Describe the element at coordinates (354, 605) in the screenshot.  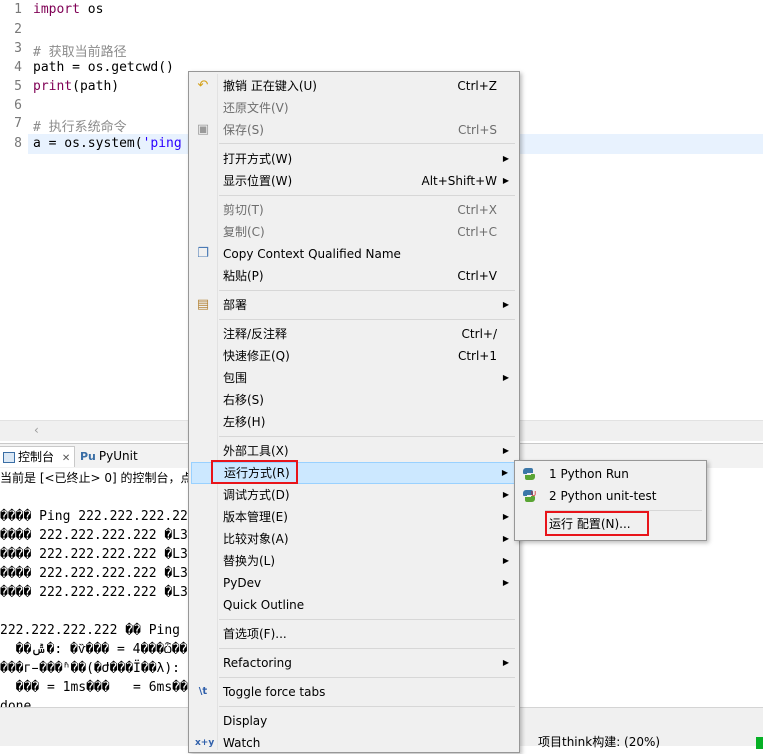
I see `menu-item-quick-outline: Quick Outline` at that location.